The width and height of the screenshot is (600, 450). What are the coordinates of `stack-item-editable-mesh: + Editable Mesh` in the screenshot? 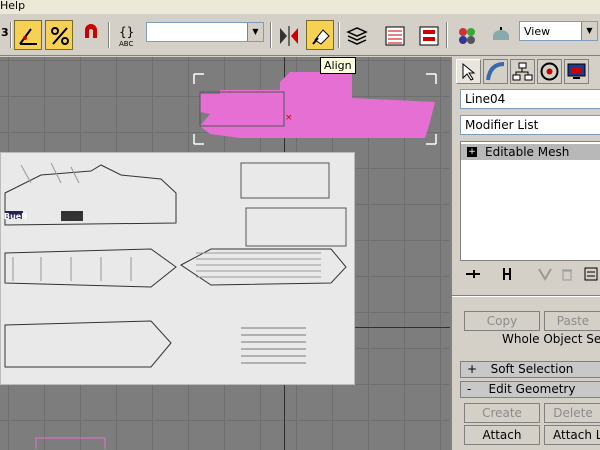 It's located at (530, 152).